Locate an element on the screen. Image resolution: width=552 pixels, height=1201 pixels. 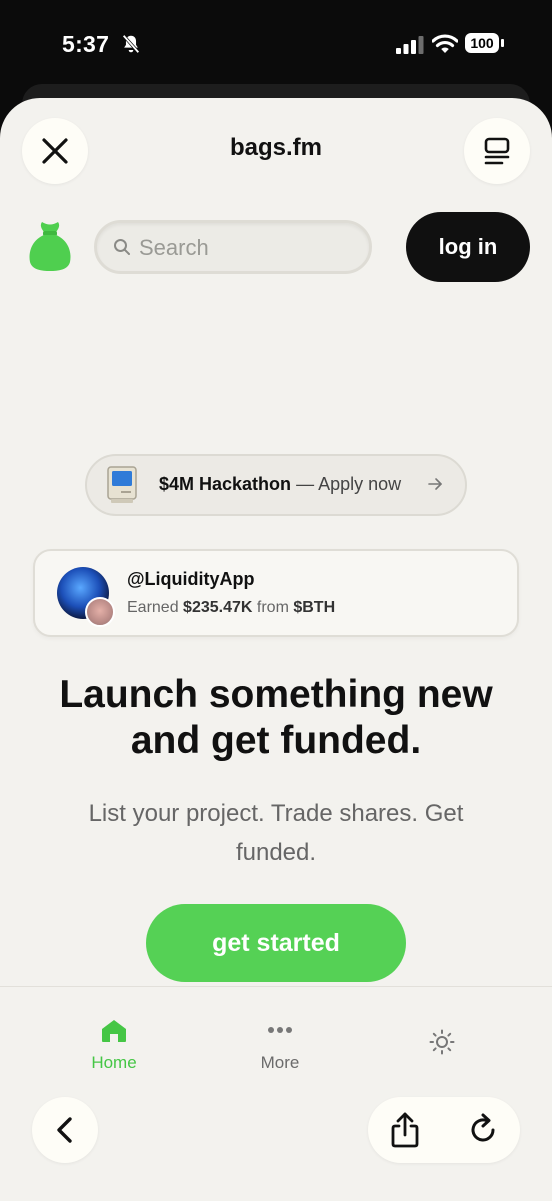
headline-line-2: and get funded. is located at coordinates (276, 740).